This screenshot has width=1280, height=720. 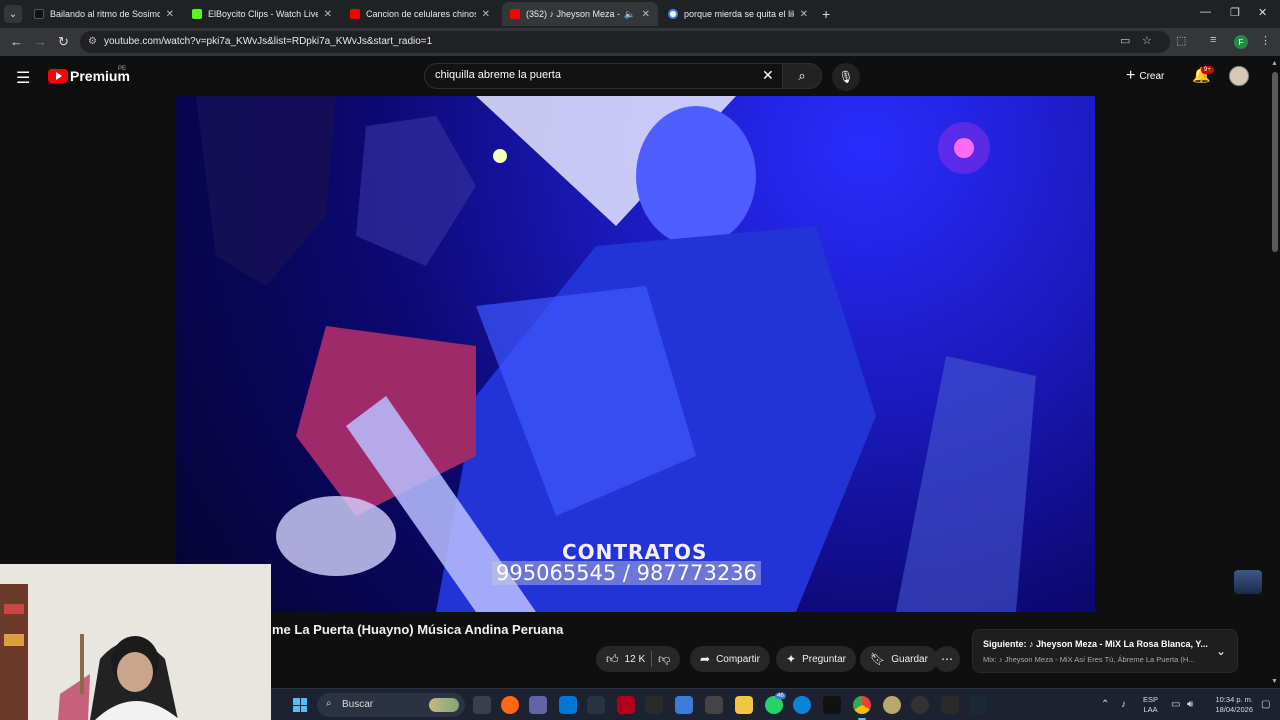 I want to click on tray-app-icon: ♪, so click(x=1123, y=704).